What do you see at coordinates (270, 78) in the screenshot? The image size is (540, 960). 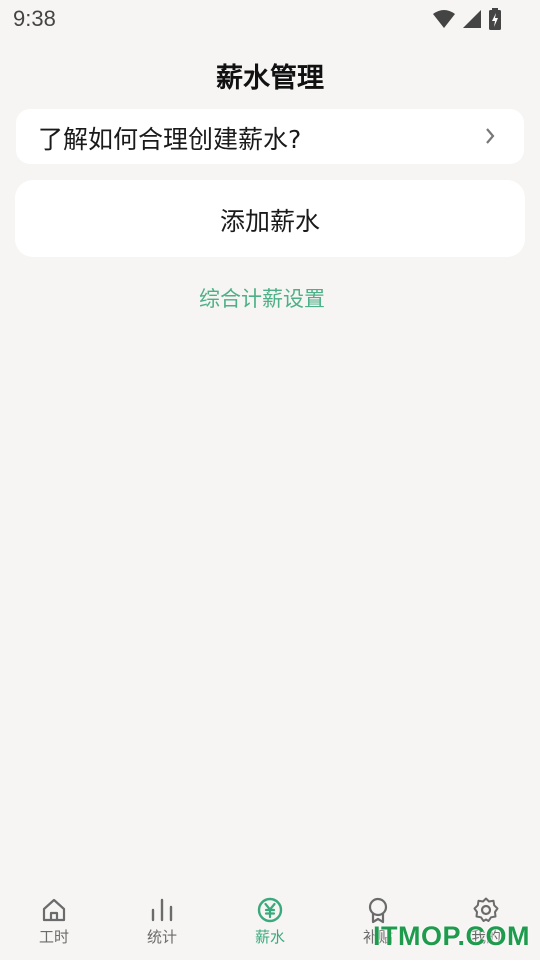 I see `page-title: 薪水管理` at bounding box center [270, 78].